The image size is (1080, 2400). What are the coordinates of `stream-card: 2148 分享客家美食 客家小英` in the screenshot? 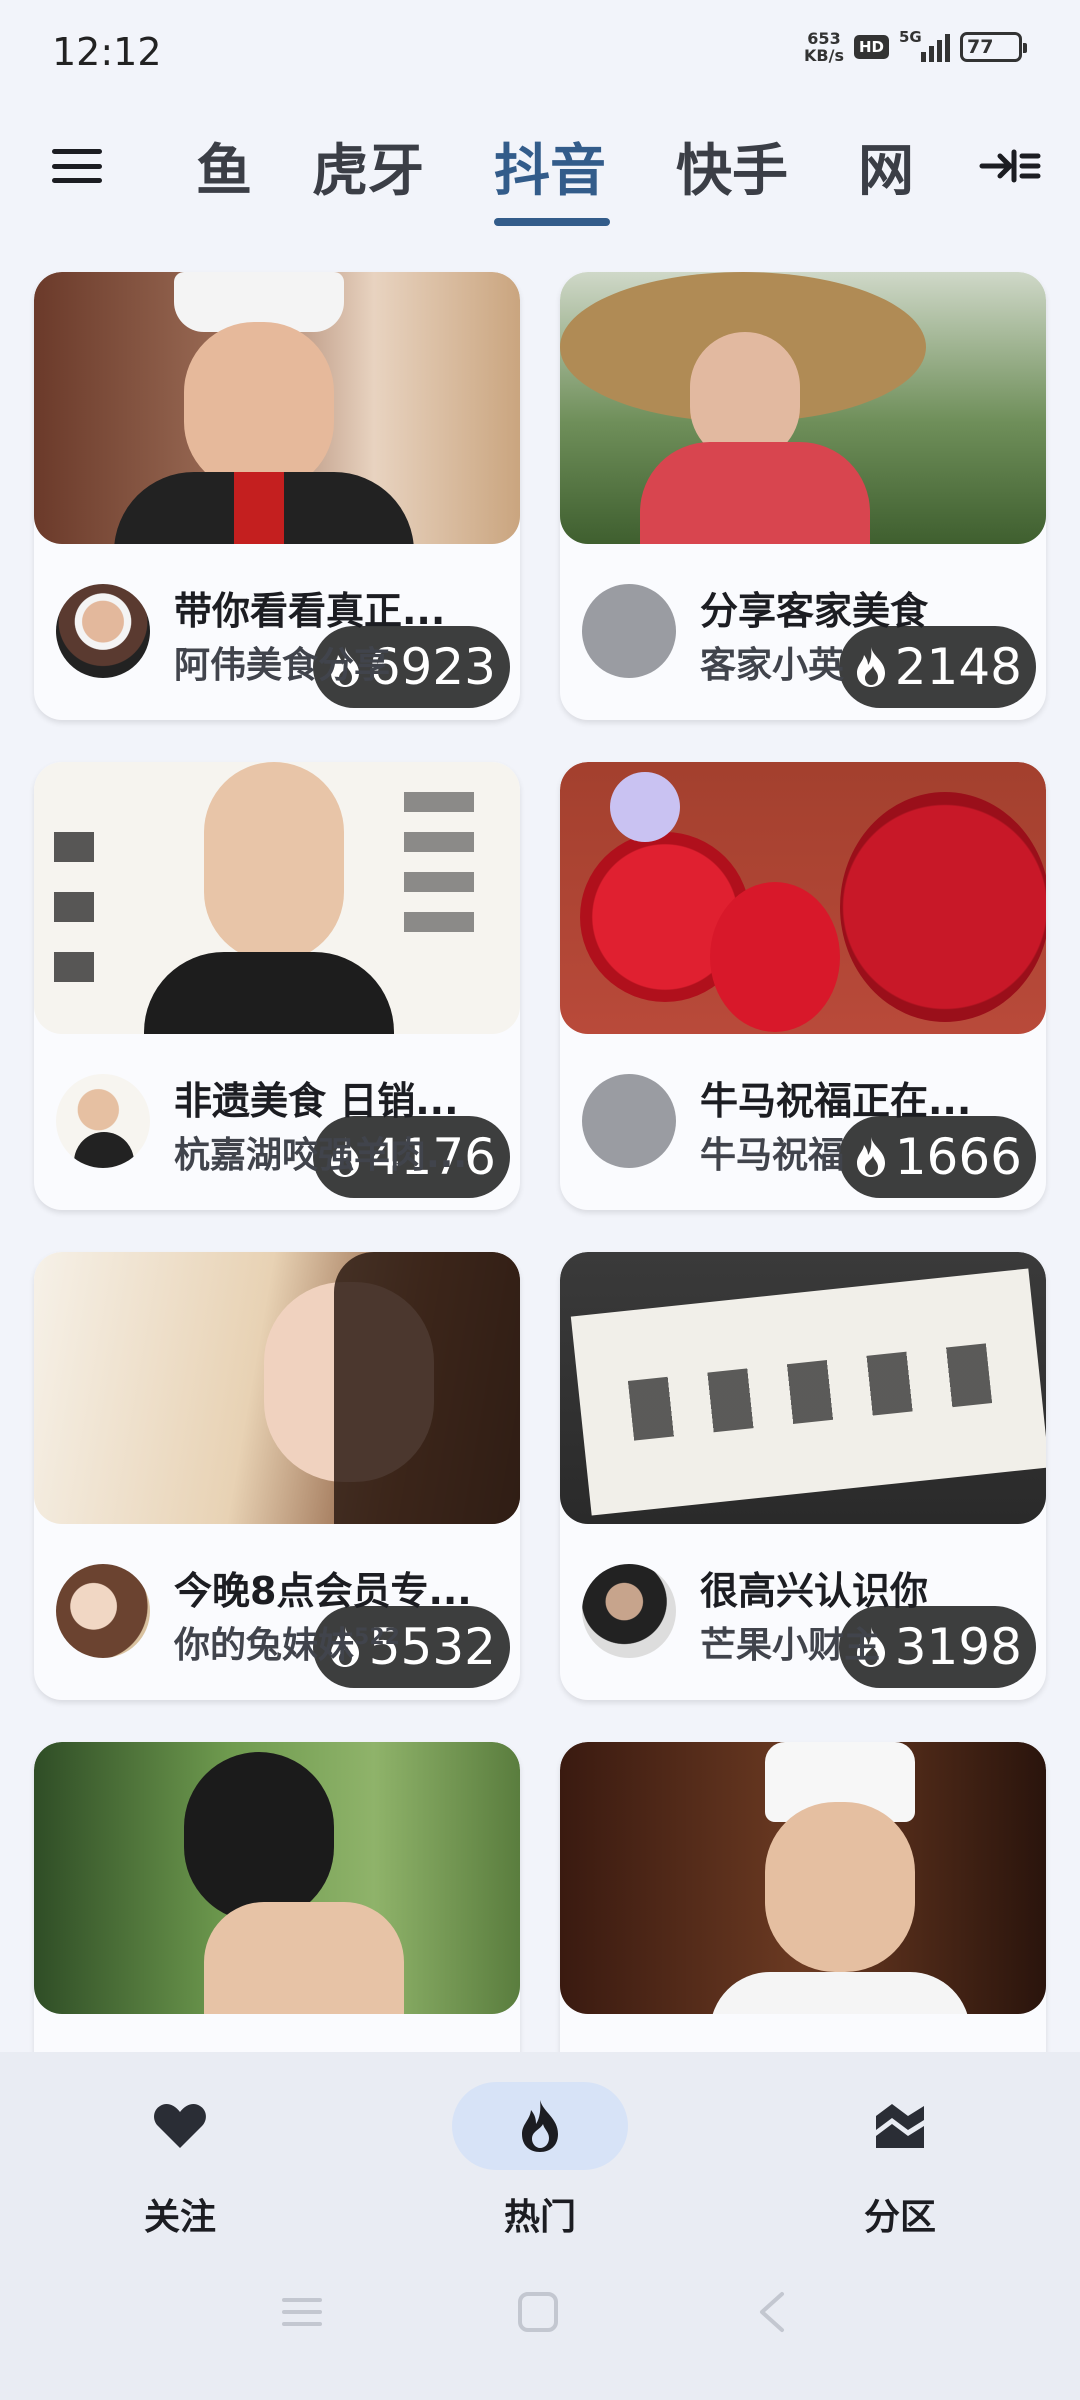 It's located at (803, 496).